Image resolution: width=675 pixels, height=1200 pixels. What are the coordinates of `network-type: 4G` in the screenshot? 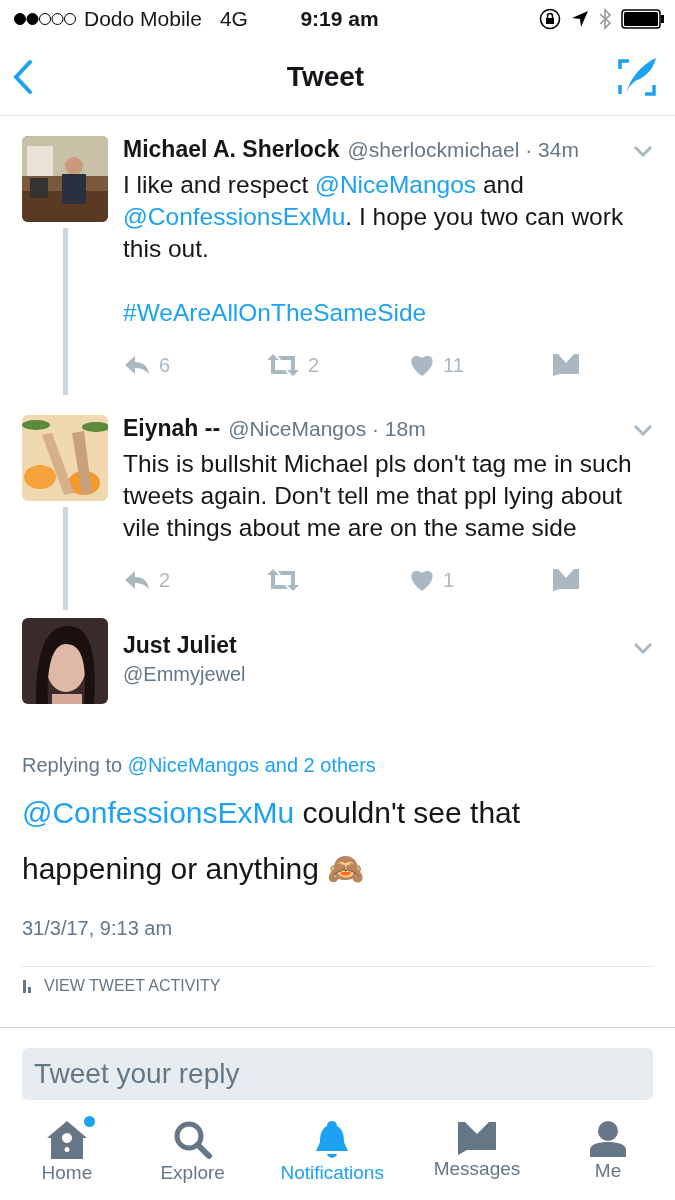 It's located at (233, 19).